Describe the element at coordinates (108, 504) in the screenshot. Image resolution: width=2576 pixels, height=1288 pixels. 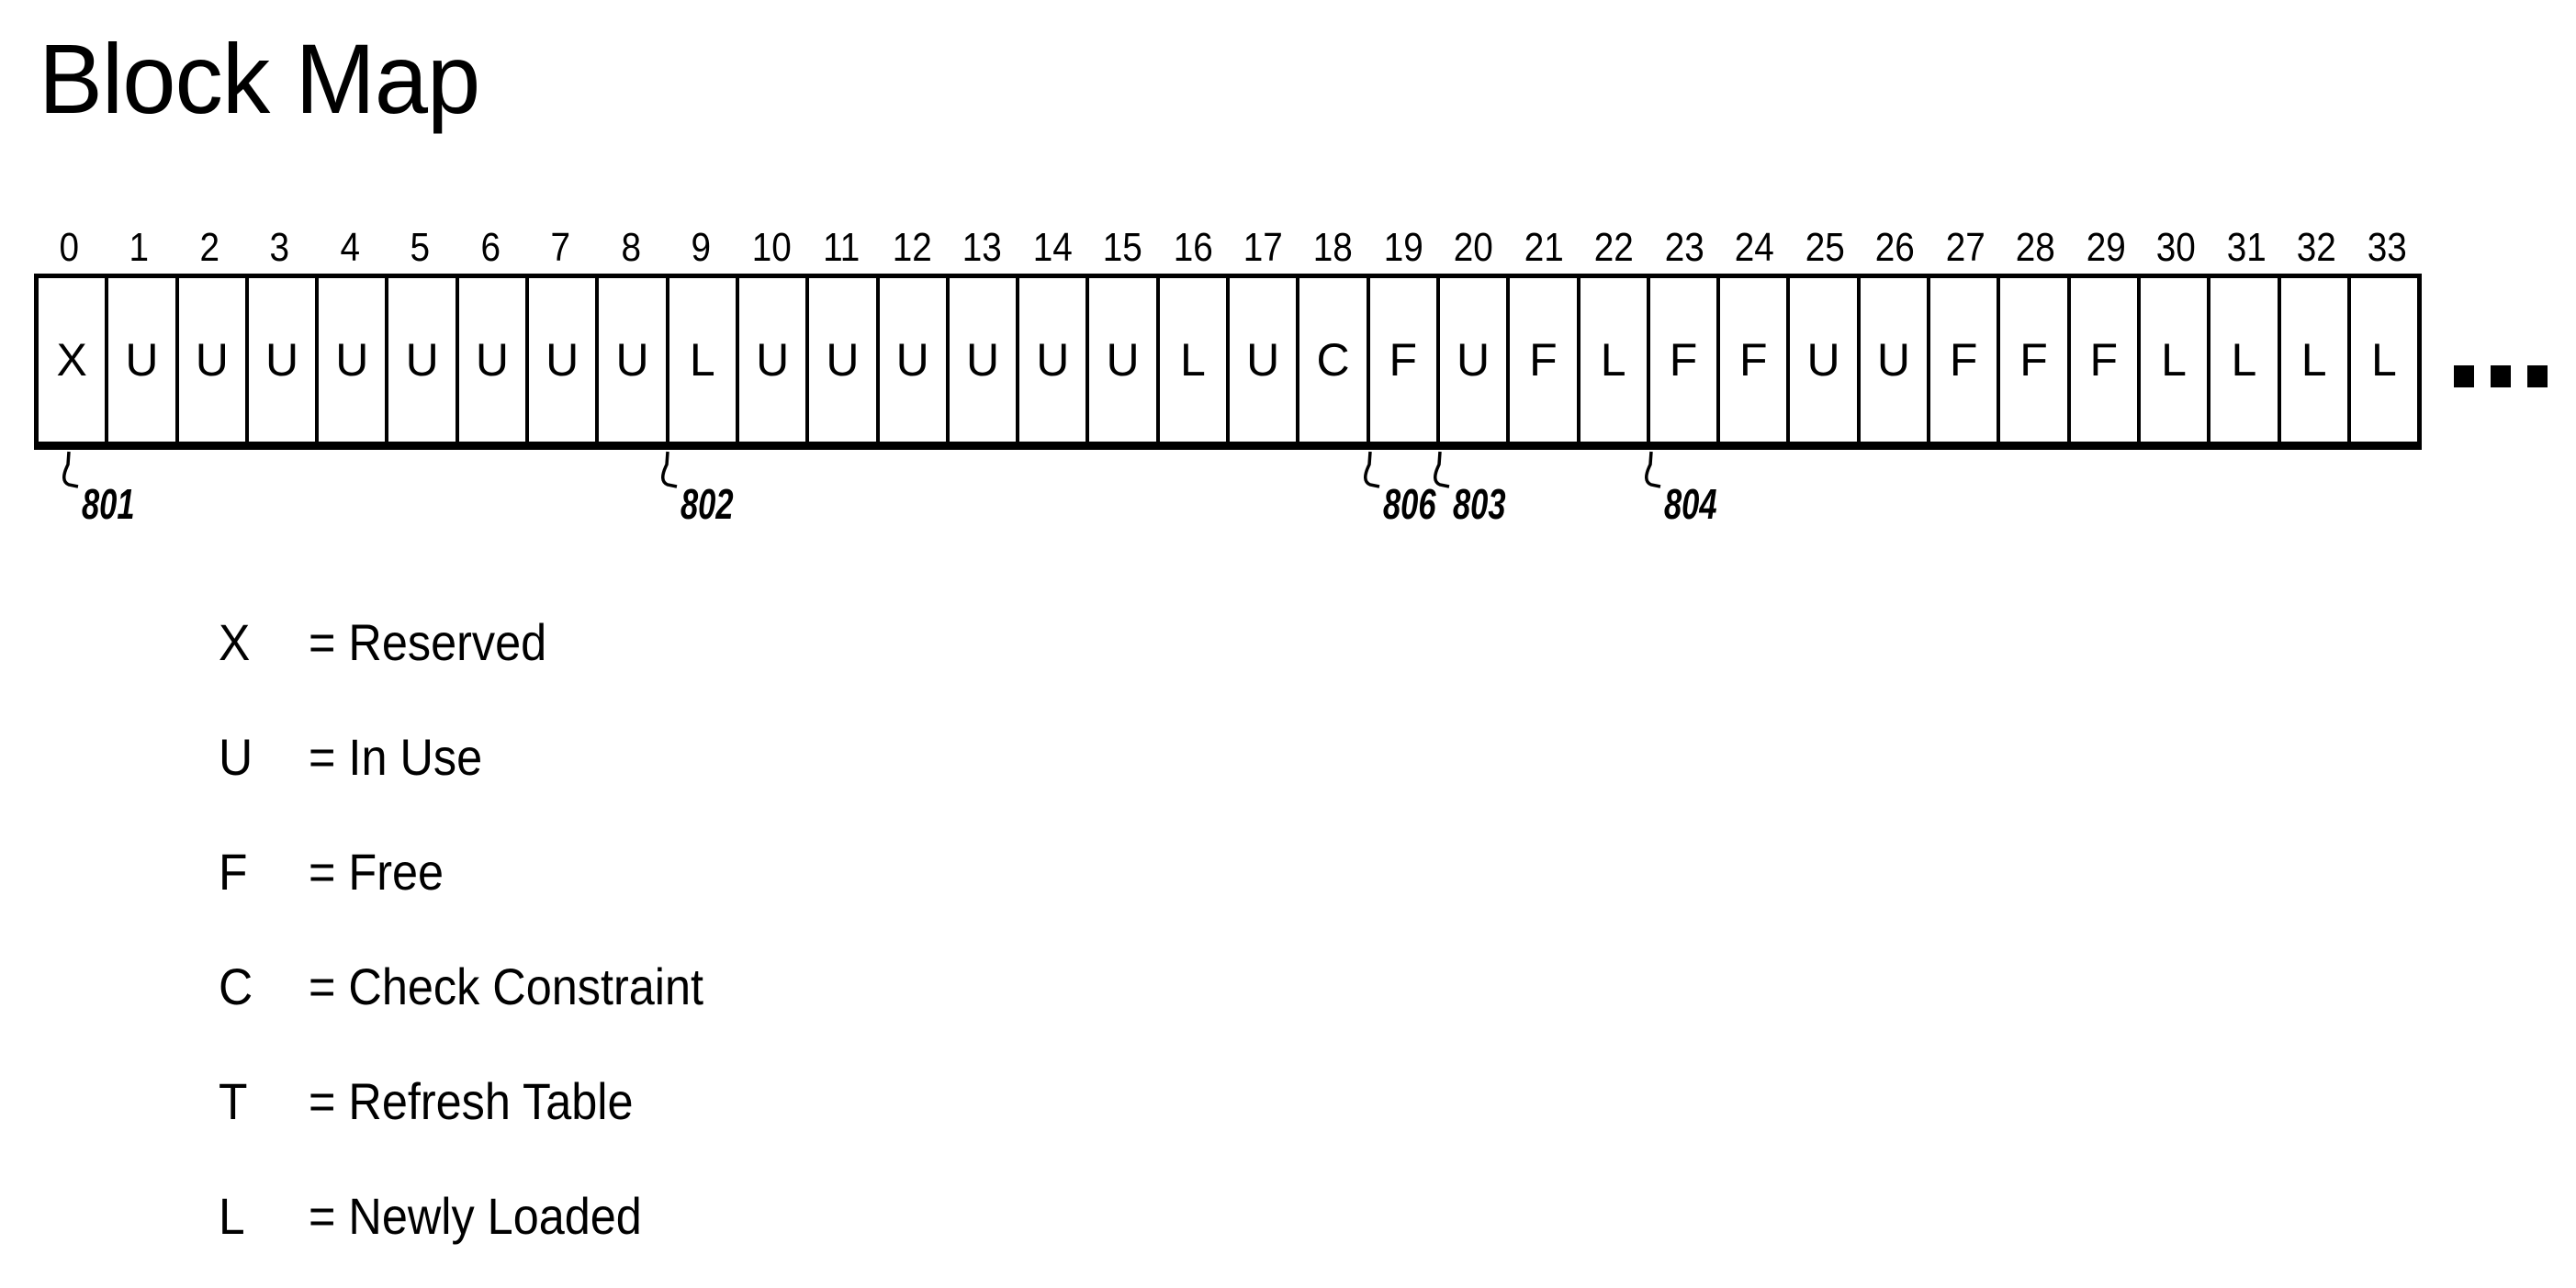
I see `callout-label: 801` at that location.